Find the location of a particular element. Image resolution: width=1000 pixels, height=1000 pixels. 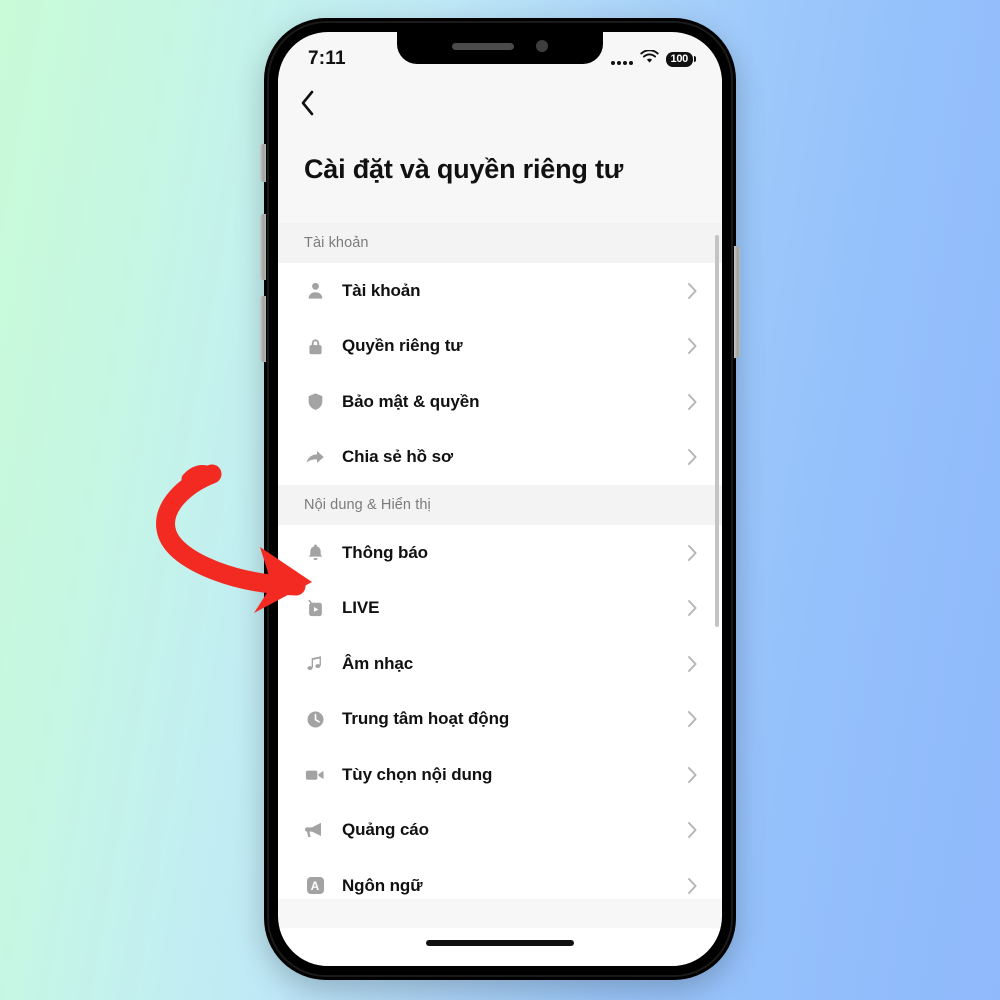

scrollbar-thumb is located at coordinates (717, 431).